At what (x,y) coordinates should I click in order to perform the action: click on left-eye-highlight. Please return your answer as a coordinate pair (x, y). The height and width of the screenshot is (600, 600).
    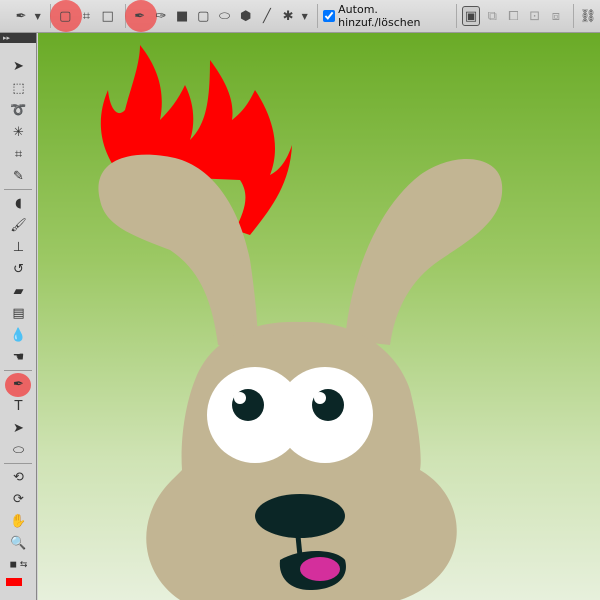
    Looking at the image, I should click on (240, 398).